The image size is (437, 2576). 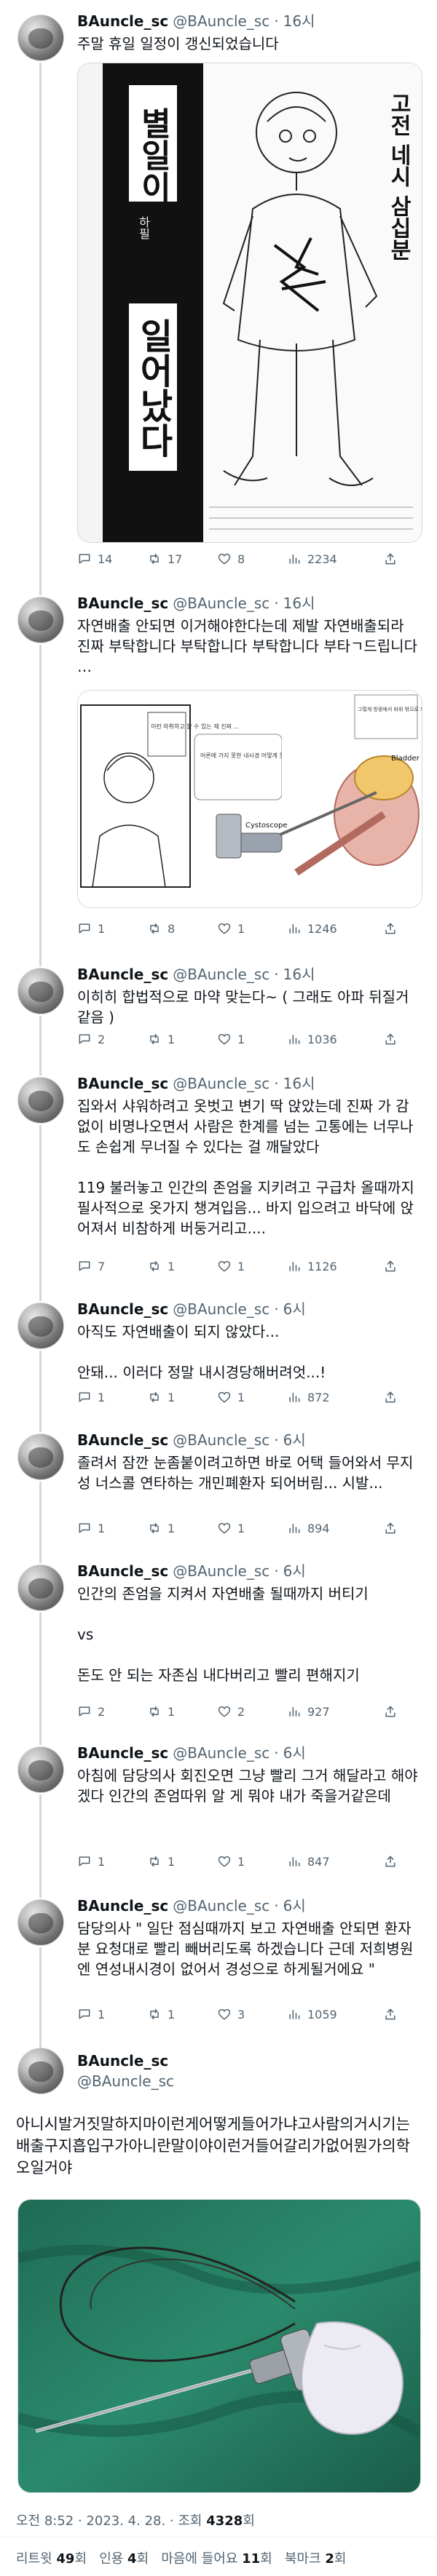 What do you see at coordinates (161, 928) in the screenshot?
I see `retweet-button: 8` at bounding box center [161, 928].